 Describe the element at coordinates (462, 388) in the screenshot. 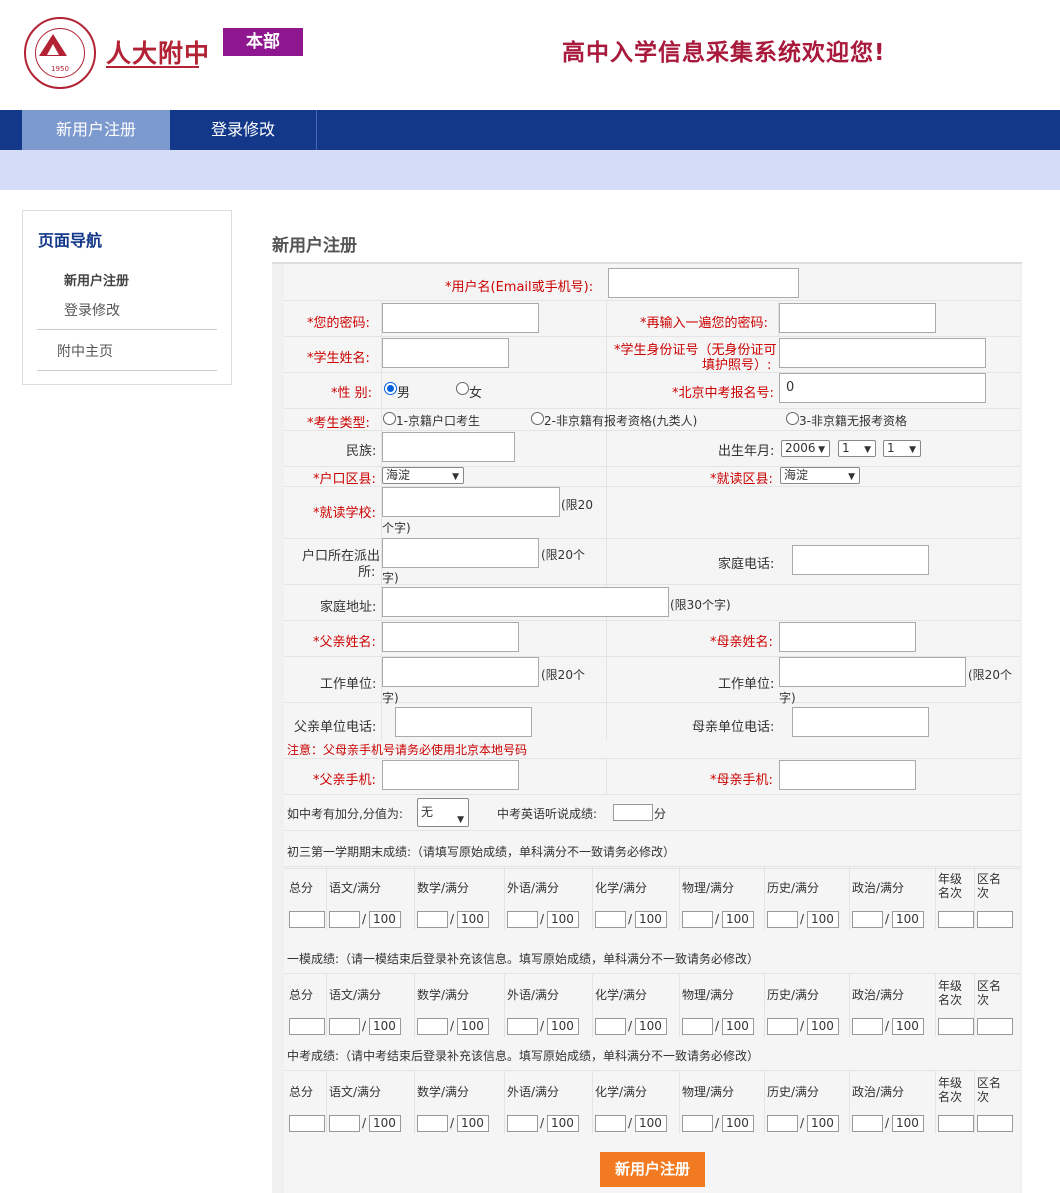

I see `gender-female-radio` at that location.